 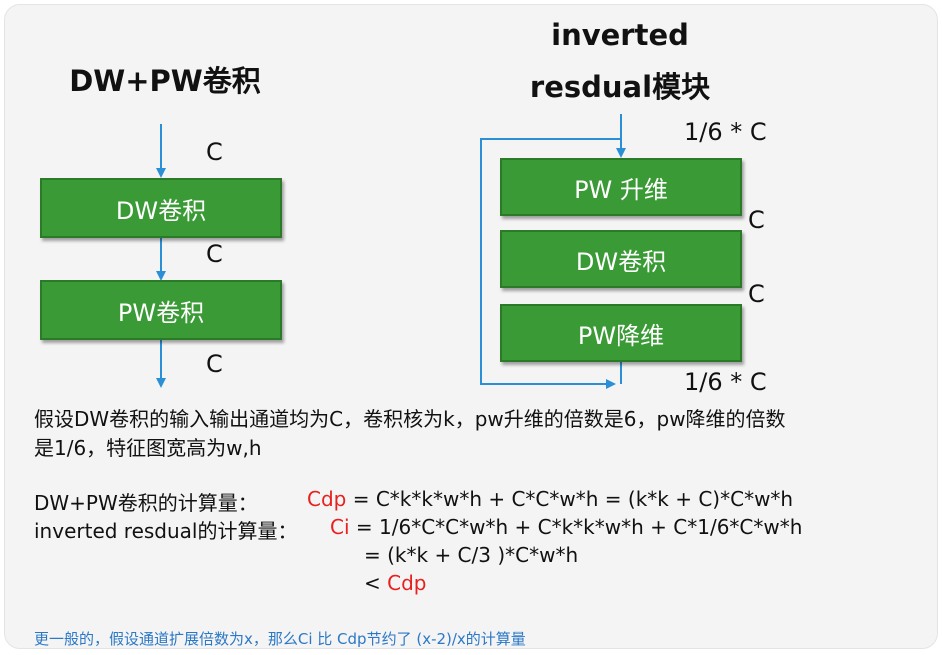 What do you see at coordinates (725, 382) in the screenshot?
I see `right-label-bottom: 1/6 * C` at bounding box center [725, 382].